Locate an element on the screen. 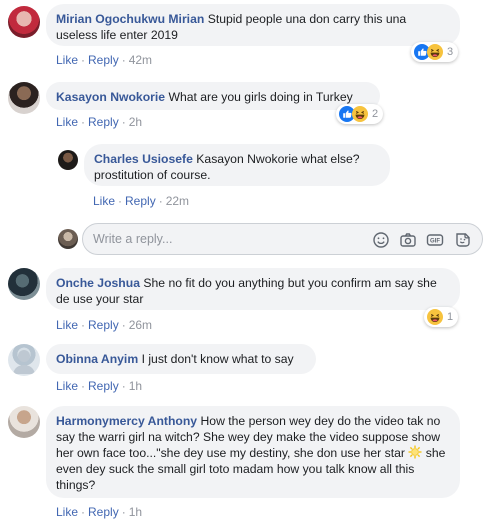  timestamp: 42m is located at coordinates (140, 60).